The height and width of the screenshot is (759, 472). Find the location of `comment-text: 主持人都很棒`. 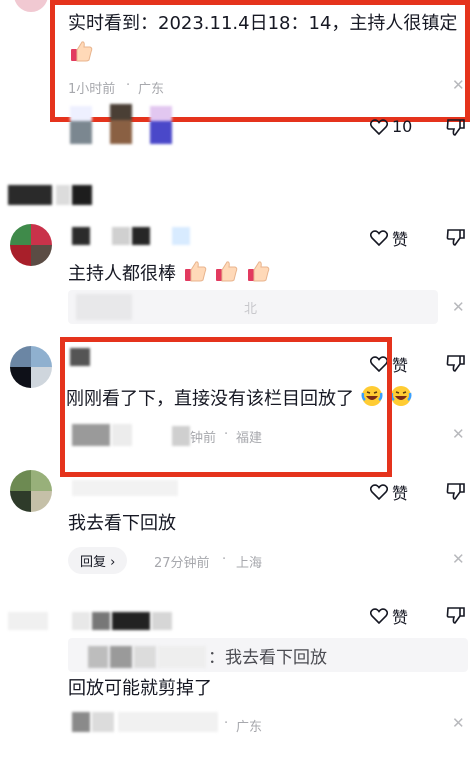

comment-text: 主持人都很棒 is located at coordinates (169, 274).